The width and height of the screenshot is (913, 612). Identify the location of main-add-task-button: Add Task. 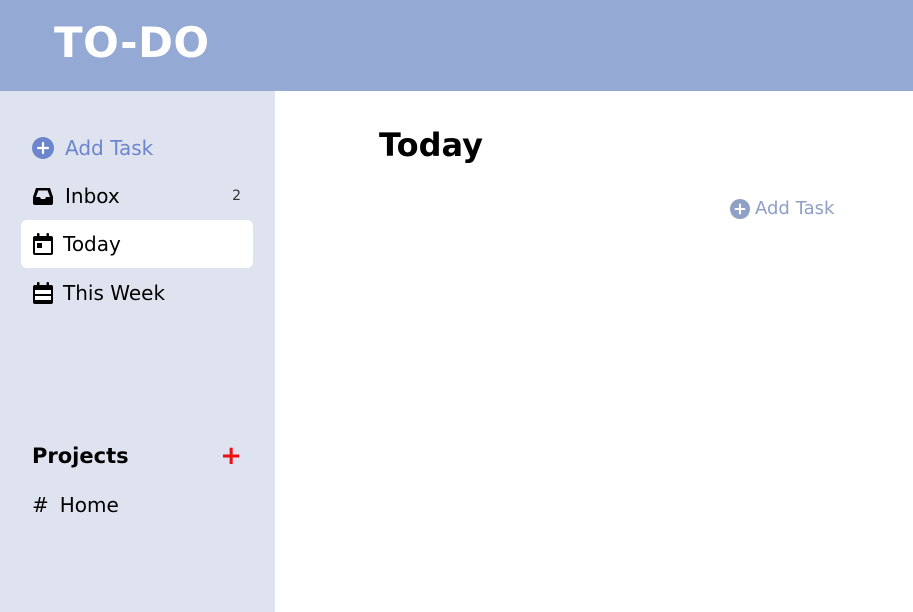
(782, 208).